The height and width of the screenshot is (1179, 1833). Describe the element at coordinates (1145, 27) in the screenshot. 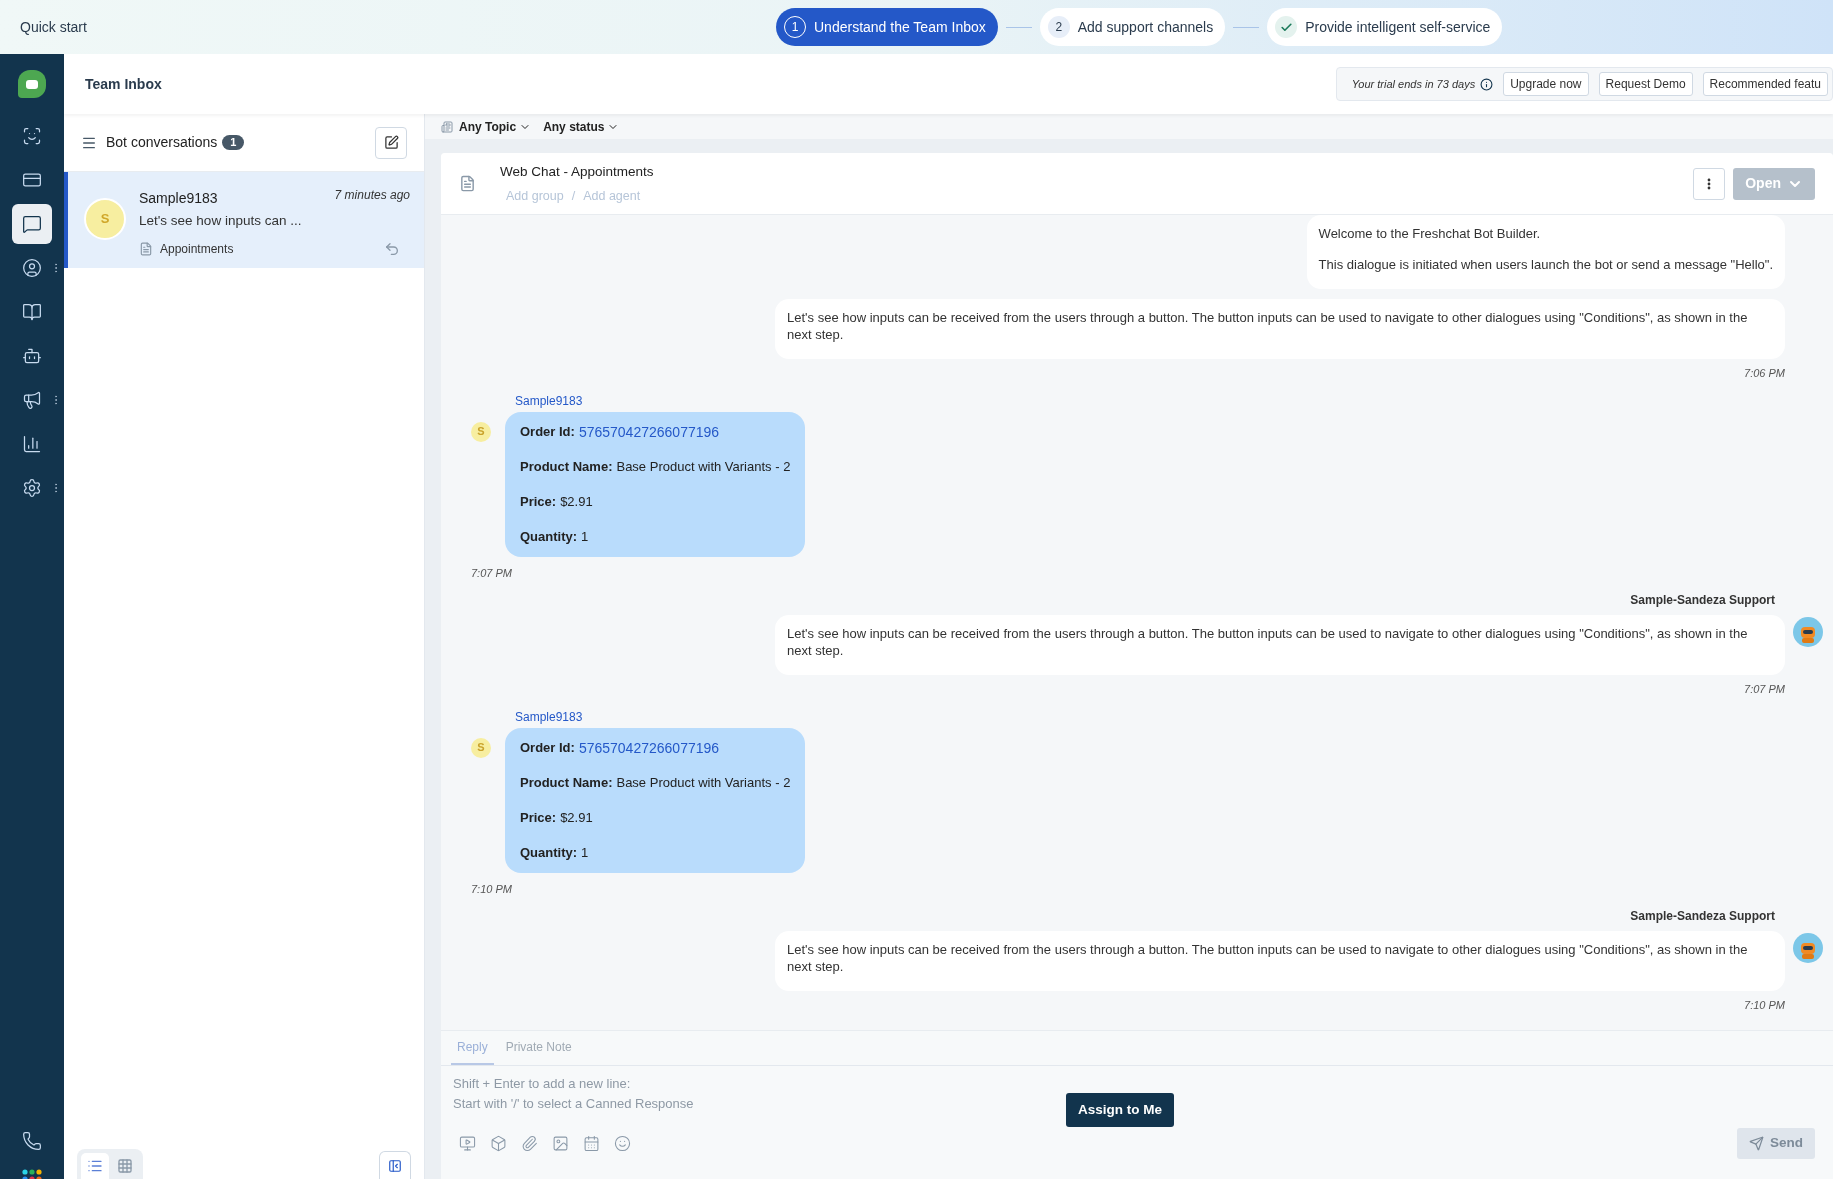

I see `step-label: Add support channels` at that location.